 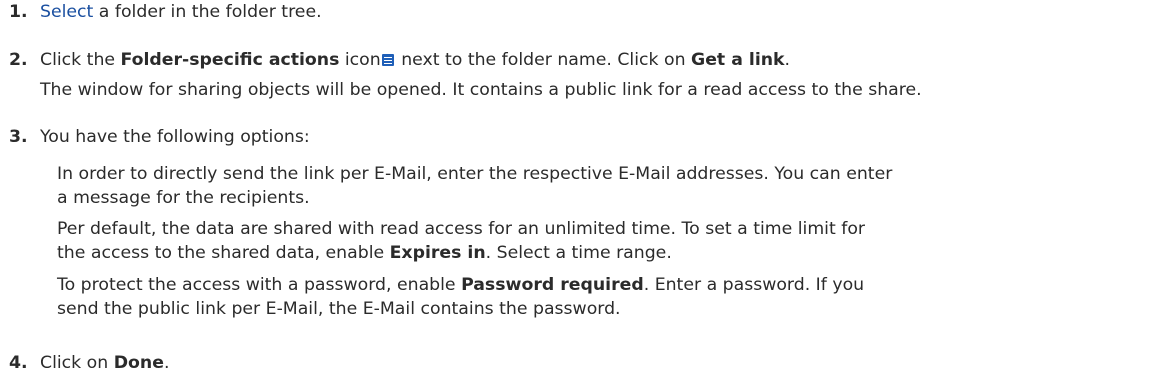 I want to click on step-4: 4. Click on Done., so click(x=89, y=363).